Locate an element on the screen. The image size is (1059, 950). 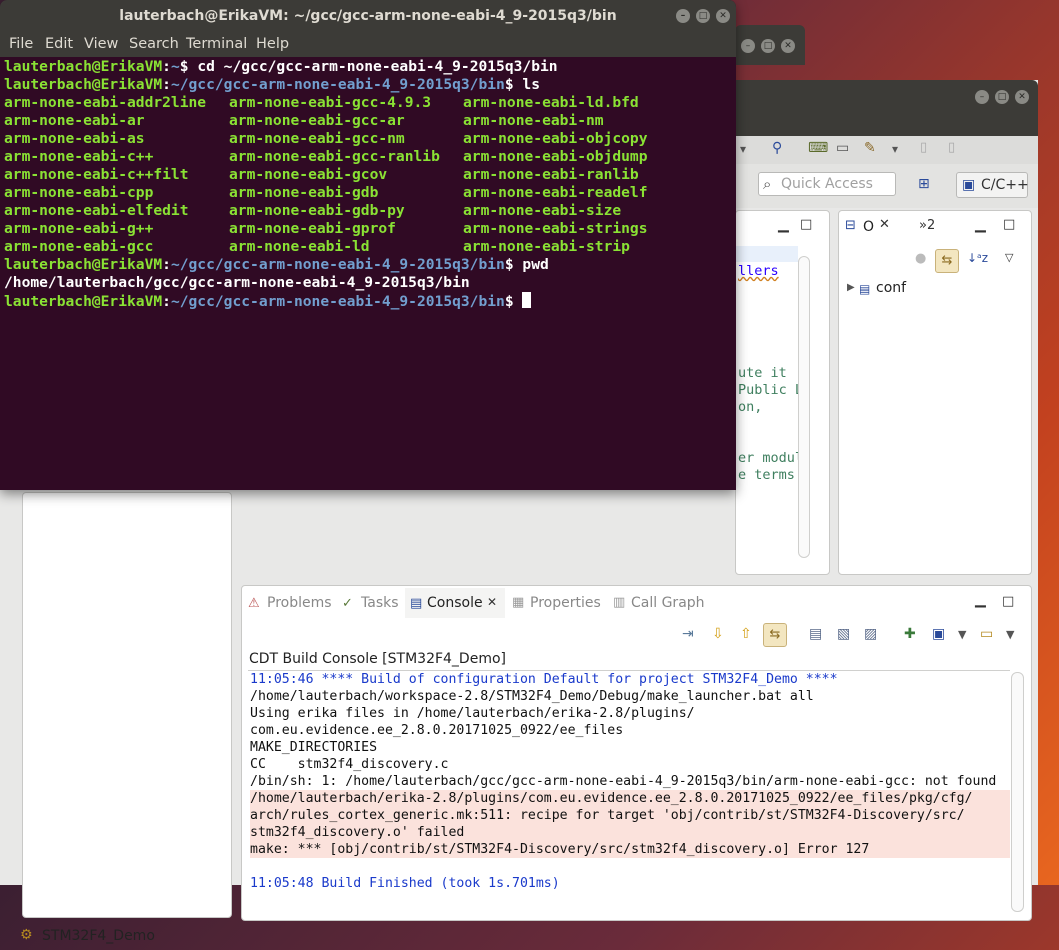
forward-icon: ▯ is located at coordinates (951, 147).